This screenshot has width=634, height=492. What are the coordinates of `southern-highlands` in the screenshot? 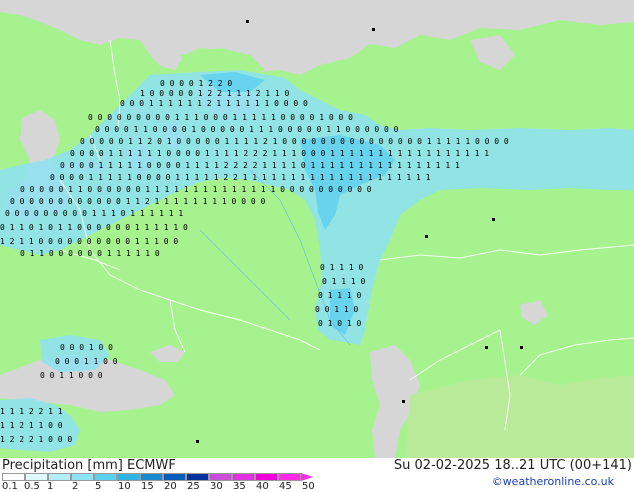 It's located at (519, 416).